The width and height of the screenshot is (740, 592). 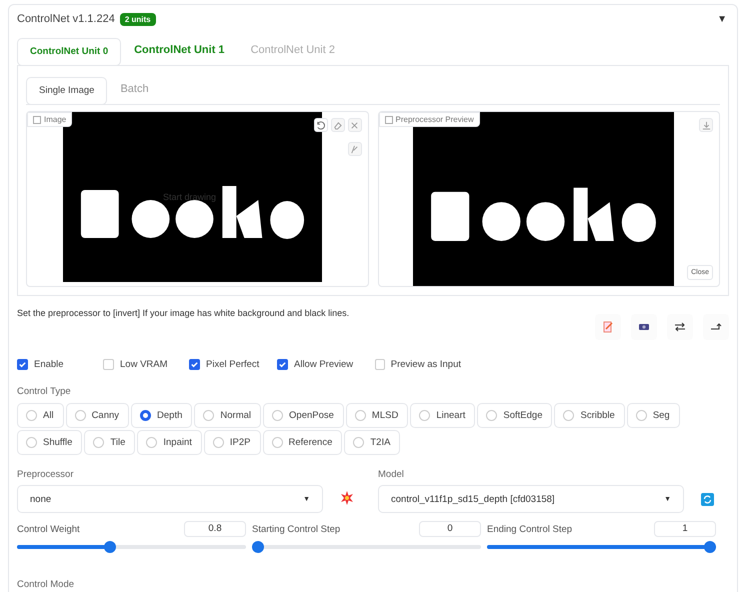 What do you see at coordinates (321, 125) in the screenshot?
I see `undo-icon` at bounding box center [321, 125].